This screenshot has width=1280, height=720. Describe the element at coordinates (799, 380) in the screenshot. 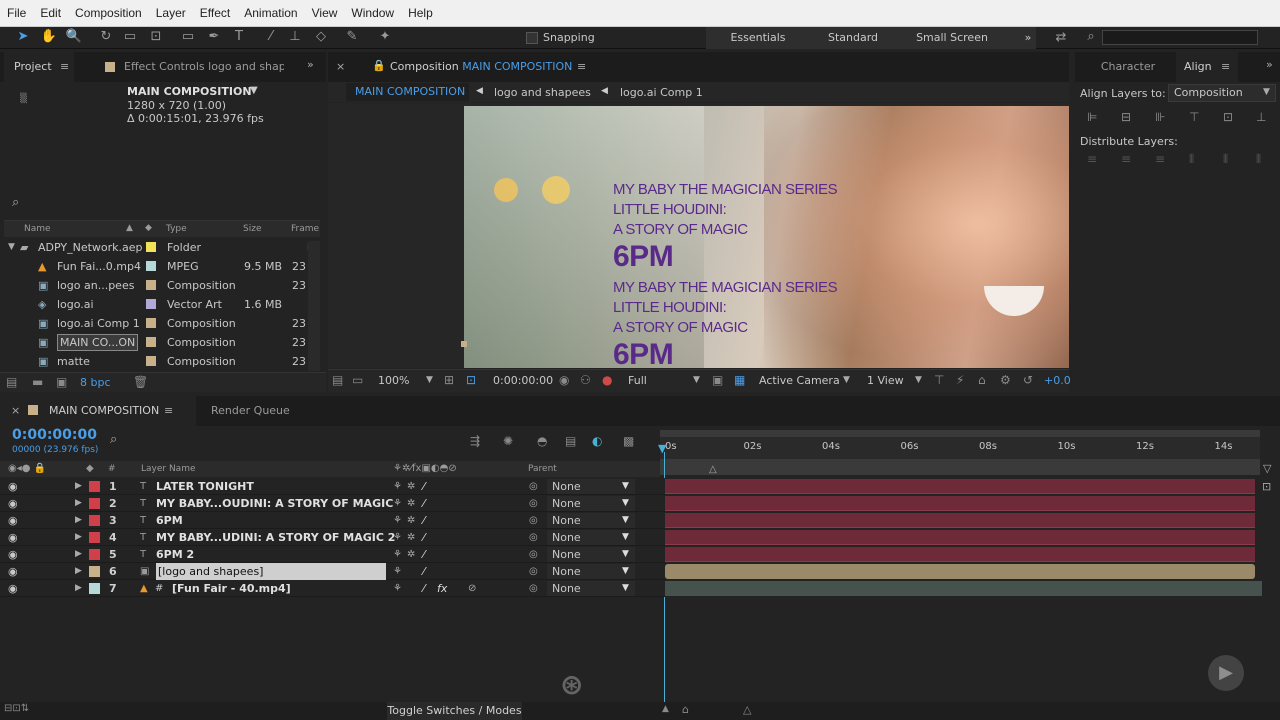

I see `camera-dropdown: Active Camera` at that location.